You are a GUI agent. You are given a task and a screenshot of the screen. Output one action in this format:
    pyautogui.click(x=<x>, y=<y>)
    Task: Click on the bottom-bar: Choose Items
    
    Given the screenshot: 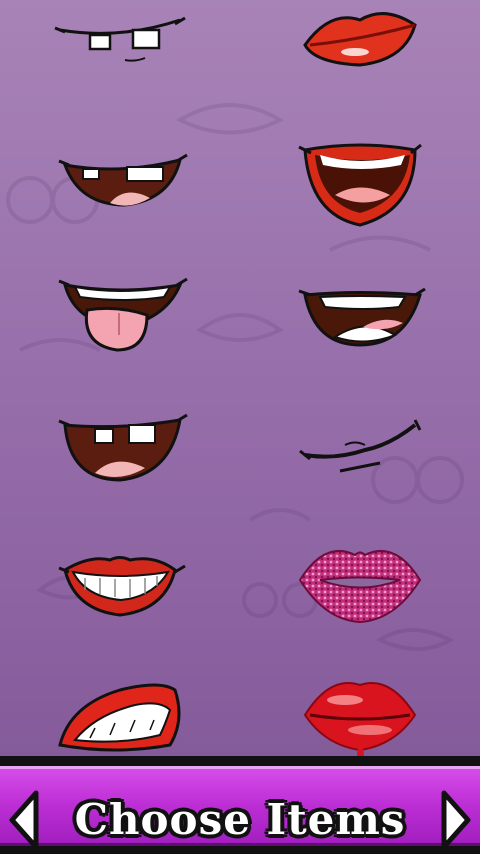 What is the action you would take?
    pyautogui.click(x=240, y=805)
    